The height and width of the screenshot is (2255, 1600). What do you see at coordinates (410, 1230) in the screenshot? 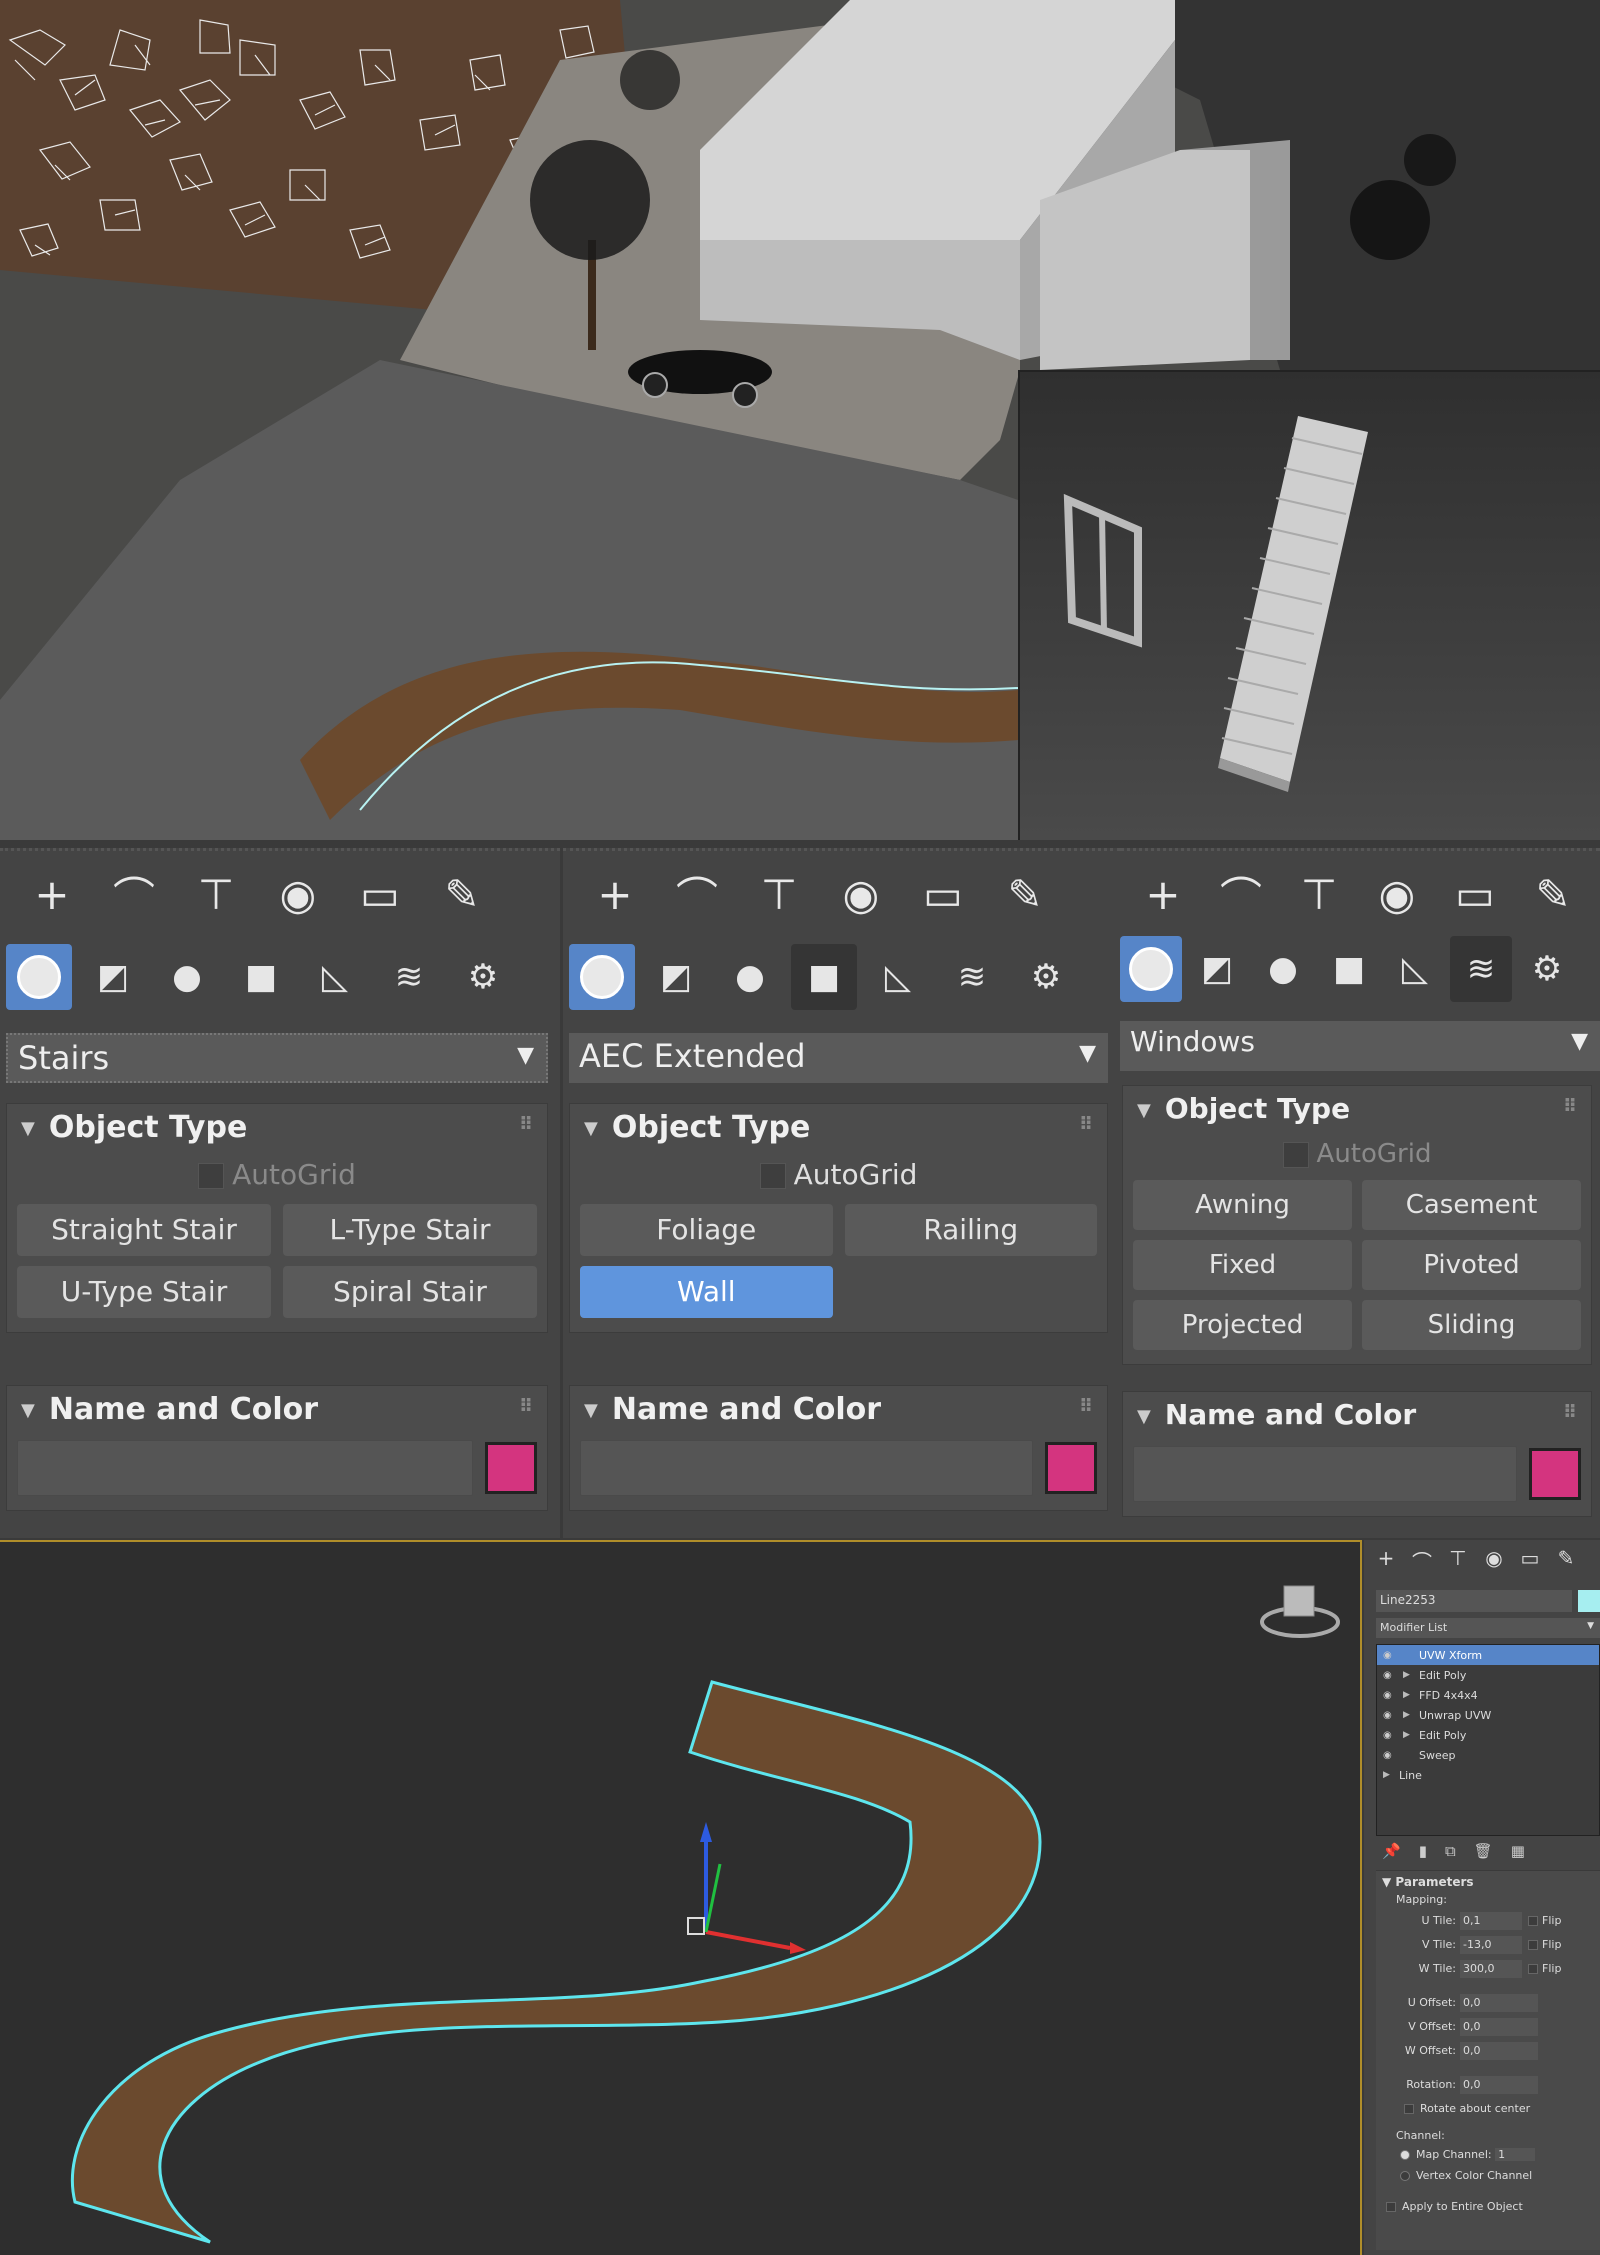
I see `l-type-stair-button: L-Type Stair` at bounding box center [410, 1230].